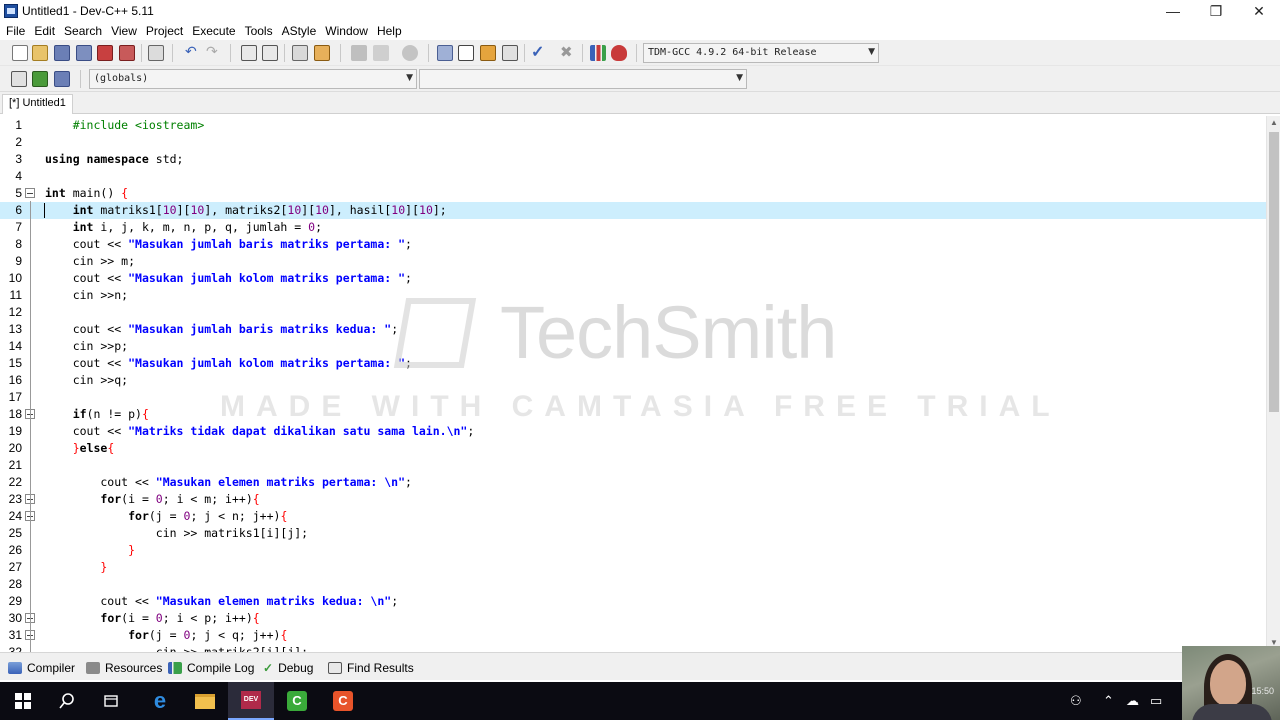 The height and width of the screenshot is (720, 1280). I want to click on code-line: 23 for(i = 0; i < m; i++){, so click(633, 499).